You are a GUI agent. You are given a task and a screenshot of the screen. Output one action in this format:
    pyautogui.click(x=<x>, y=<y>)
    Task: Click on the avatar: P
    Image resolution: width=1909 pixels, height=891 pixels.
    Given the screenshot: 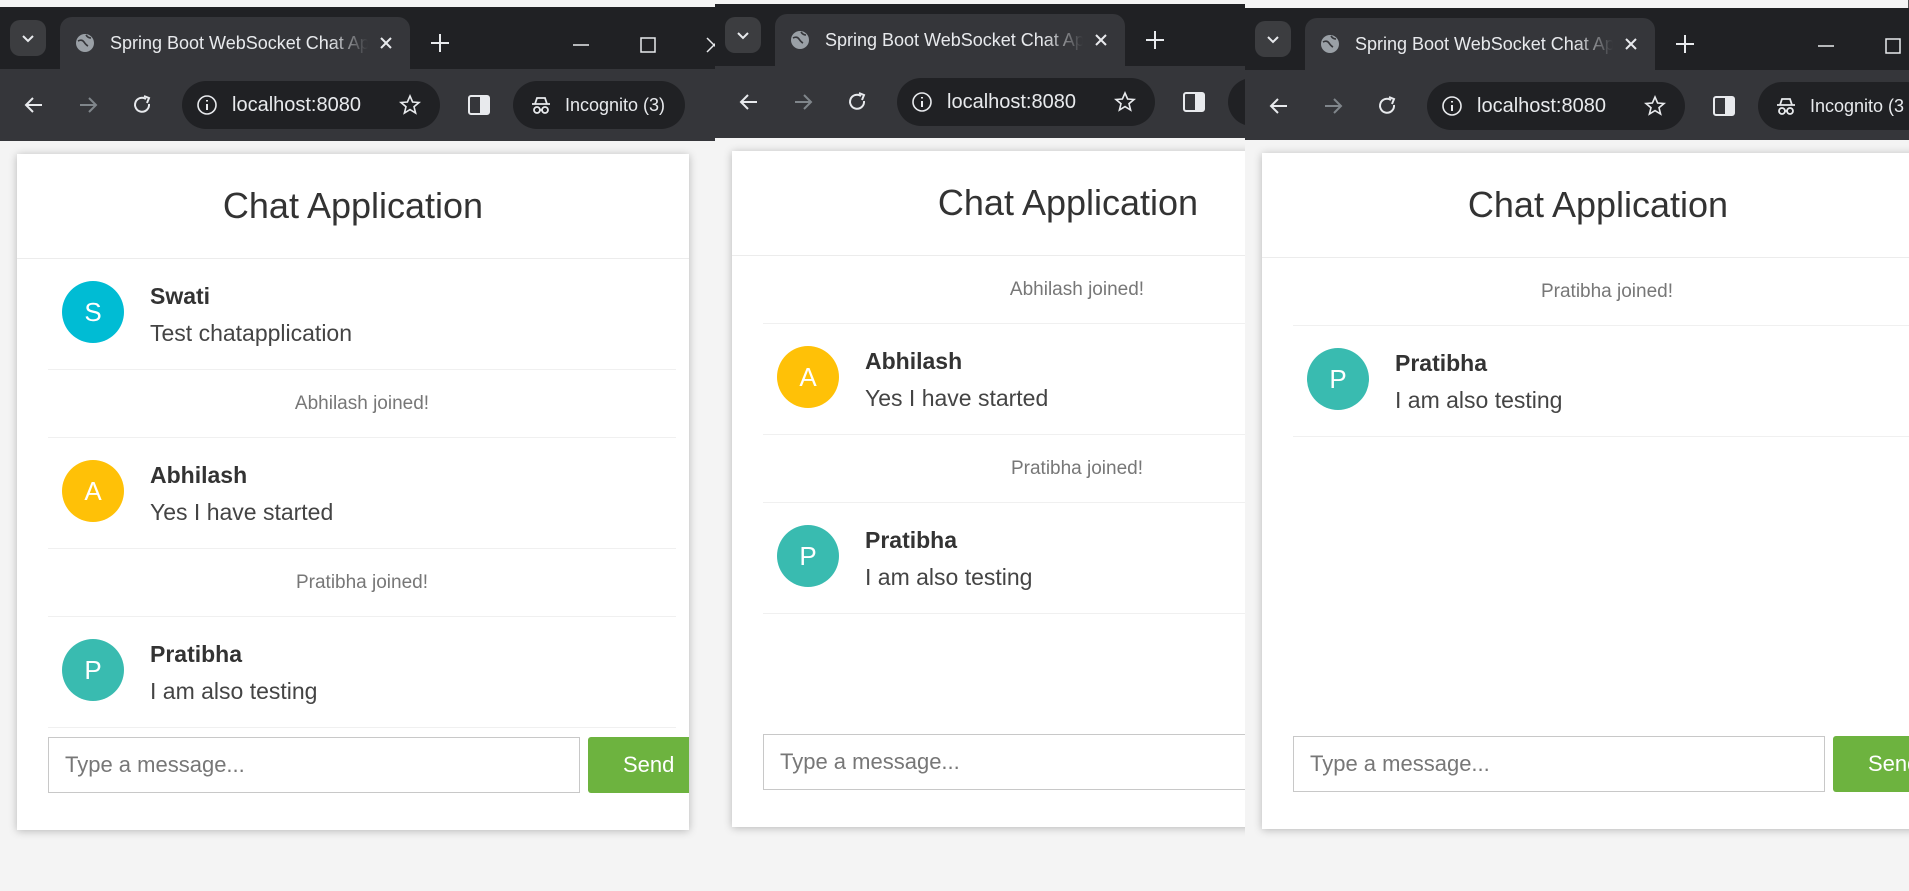 What is the action you would take?
    pyautogui.click(x=808, y=556)
    